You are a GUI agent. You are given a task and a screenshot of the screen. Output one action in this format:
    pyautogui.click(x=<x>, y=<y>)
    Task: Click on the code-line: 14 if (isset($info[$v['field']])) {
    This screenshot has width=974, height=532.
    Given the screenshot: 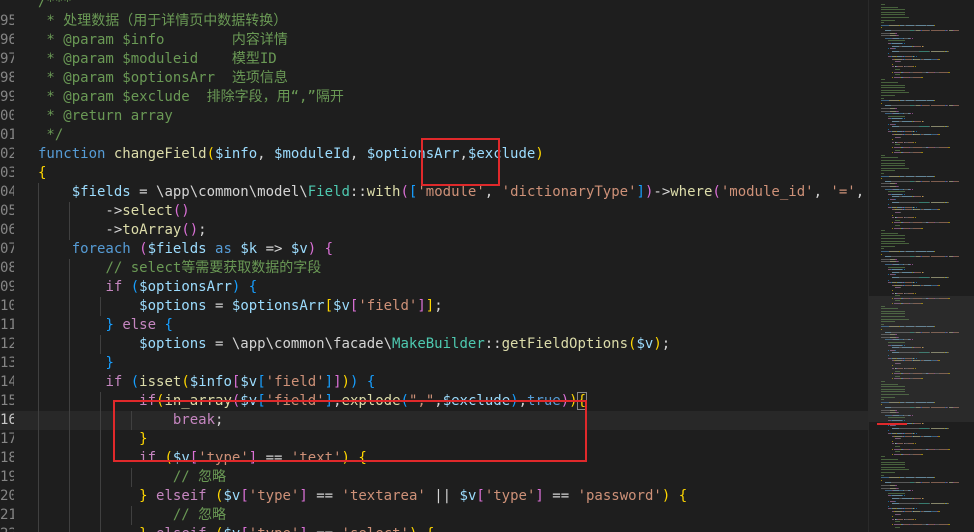 What is the action you would take?
    pyautogui.click(x=434, y=382)
    